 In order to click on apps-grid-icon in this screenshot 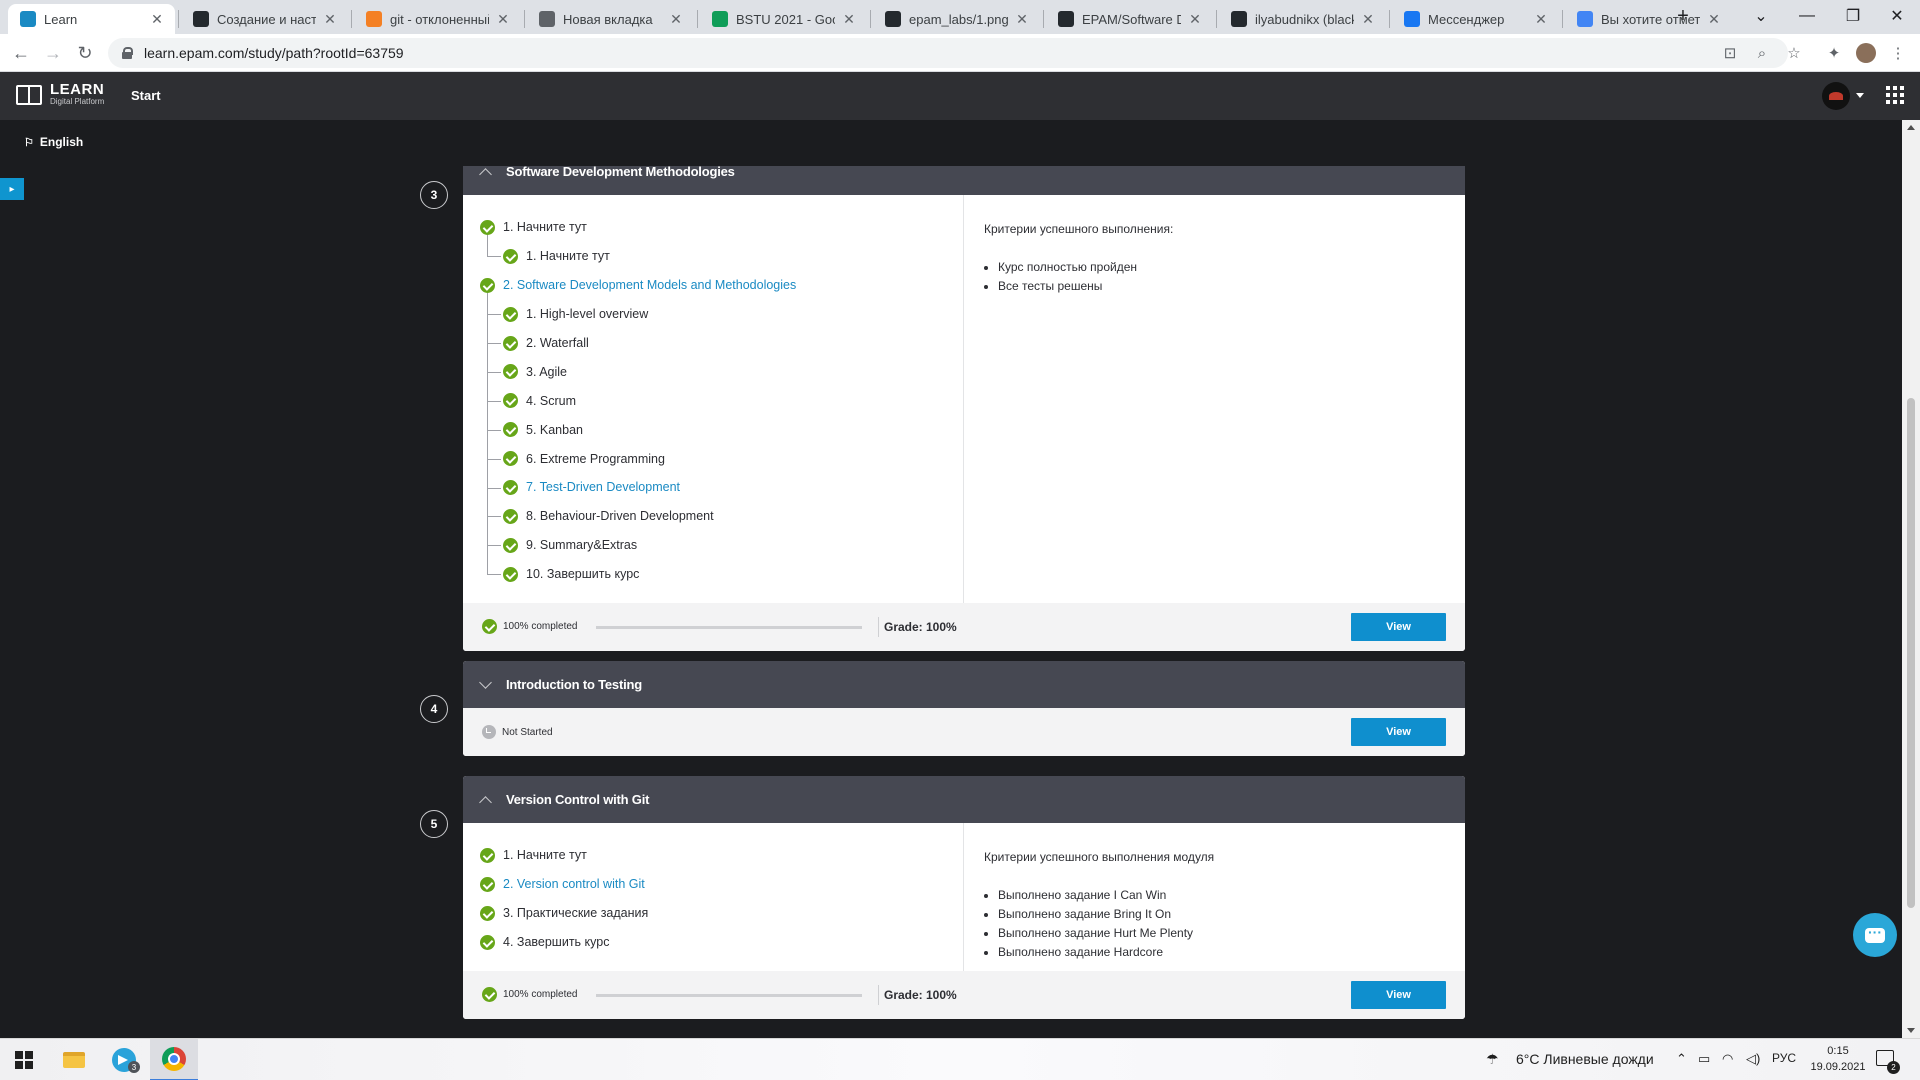, I will do `click(1895, 95)`.